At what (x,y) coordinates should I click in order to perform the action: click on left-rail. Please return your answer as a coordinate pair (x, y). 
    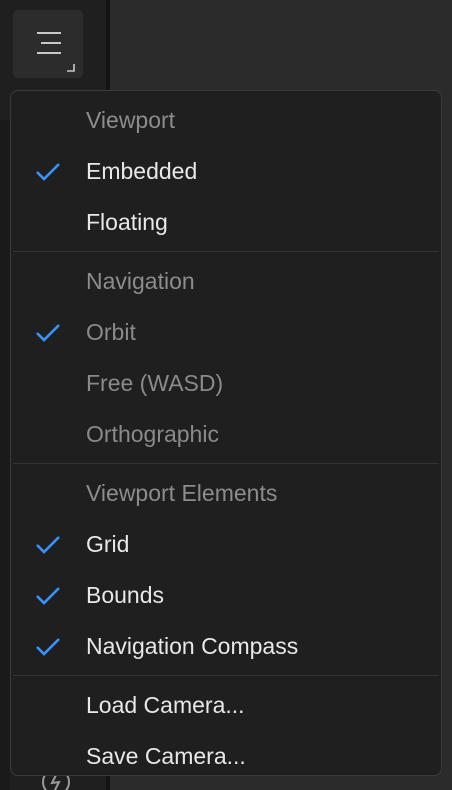
    Looking at the image, I should click on (5, 455).